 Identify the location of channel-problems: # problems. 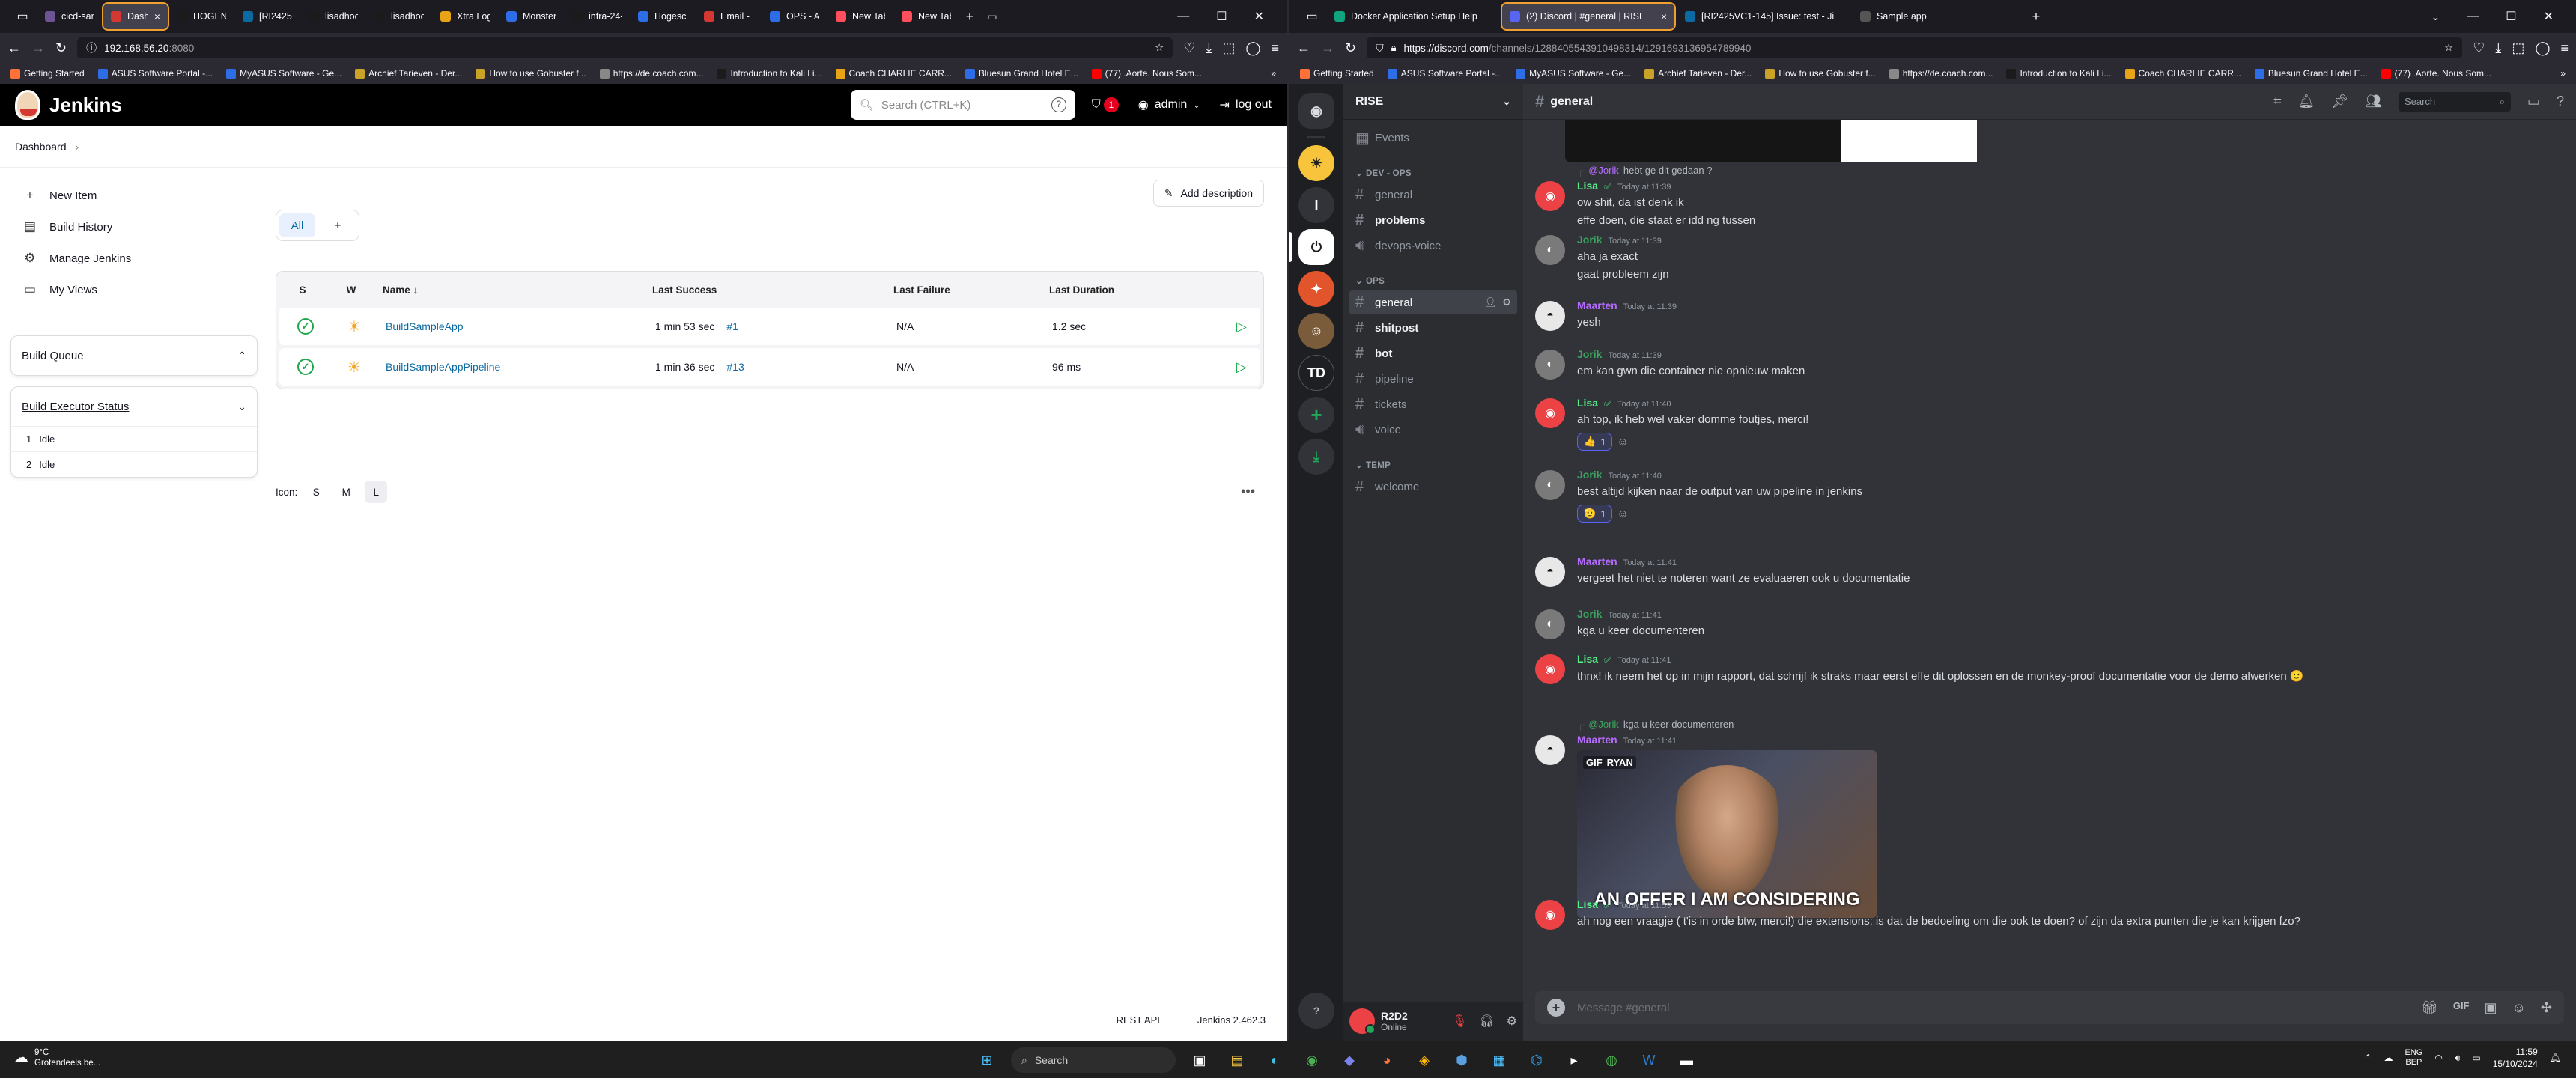
(1433, 220).